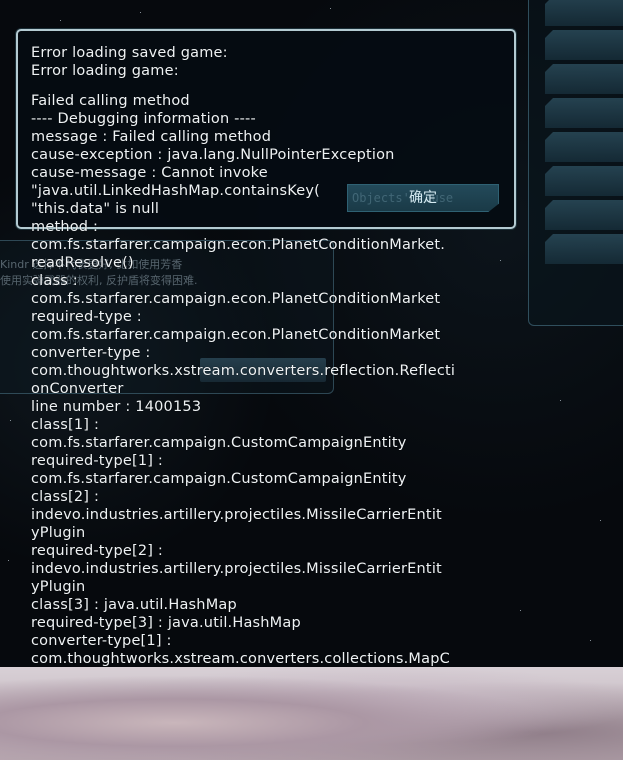  What do you see at coordinates (403, 198) in the screenshot?
I see `ok-button-ghost-text: Objects' cause` at bounding box center [403, 198].